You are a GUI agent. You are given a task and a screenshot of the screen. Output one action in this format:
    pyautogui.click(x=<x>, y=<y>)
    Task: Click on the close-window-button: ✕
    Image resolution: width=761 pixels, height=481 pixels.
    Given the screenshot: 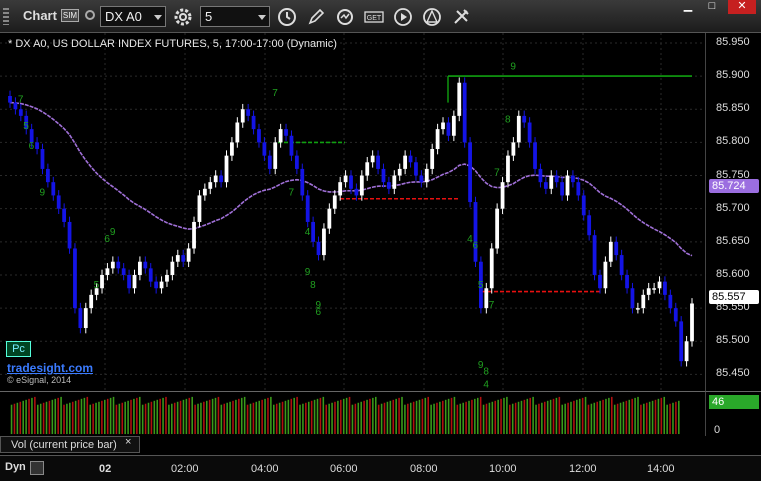 What is the action you would take?
    pyautogui.click(x=742, y=7)
    